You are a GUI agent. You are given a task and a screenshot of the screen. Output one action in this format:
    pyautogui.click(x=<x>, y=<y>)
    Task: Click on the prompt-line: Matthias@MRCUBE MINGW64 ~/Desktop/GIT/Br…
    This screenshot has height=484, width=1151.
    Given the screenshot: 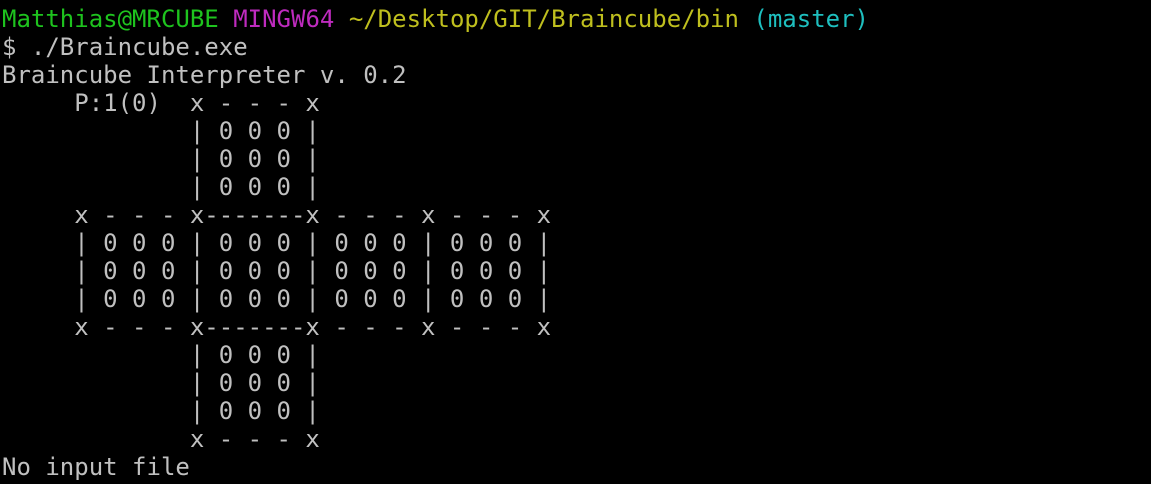 What is the action you would take?
    pyautogui.click(x=576, y=19)
    